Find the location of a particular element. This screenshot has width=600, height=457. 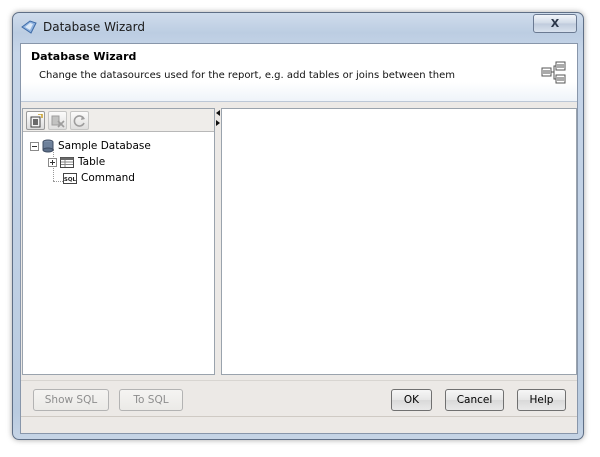

refresh-icon is located at coordinates (79, 120).